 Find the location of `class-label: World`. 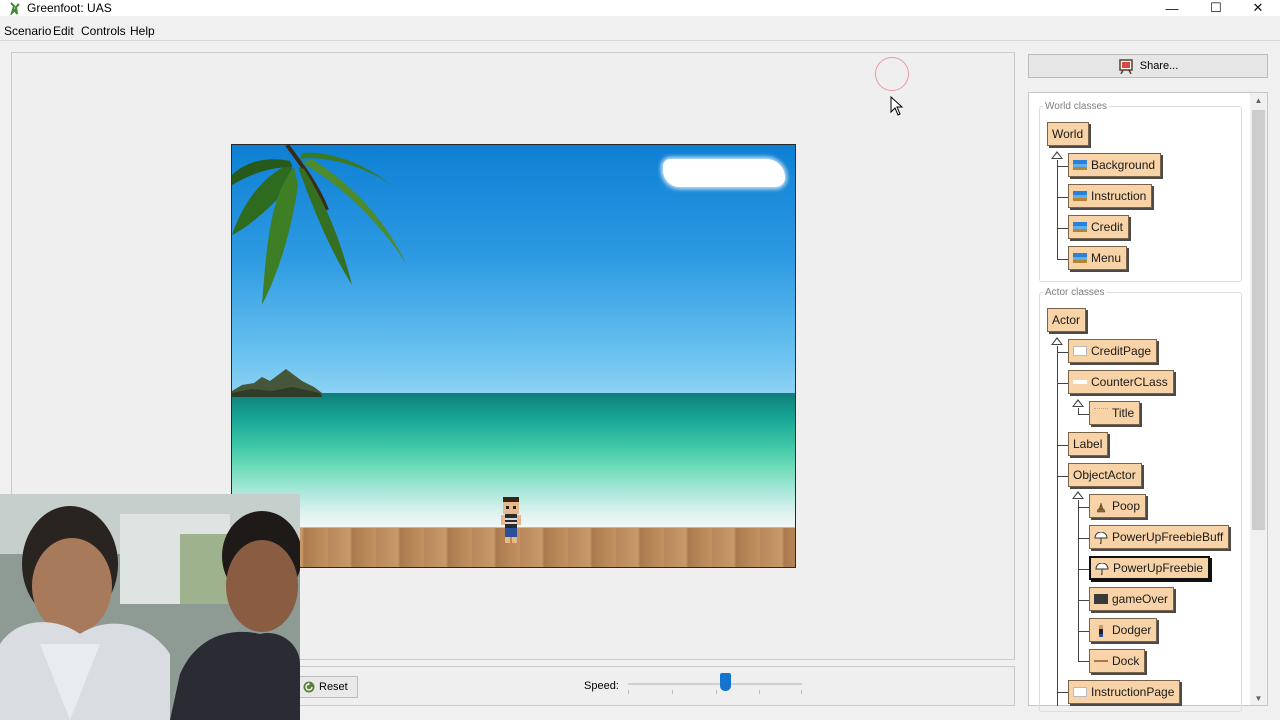

class-label: World is located at coordinates (1068, 134).